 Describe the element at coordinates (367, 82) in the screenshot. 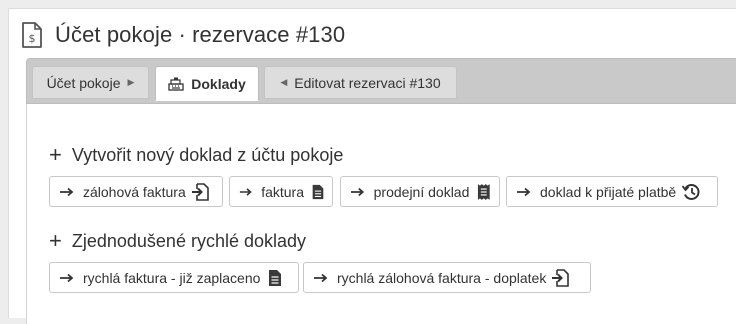

I see `tab-label: Editovat rezervaci #130` at that location.